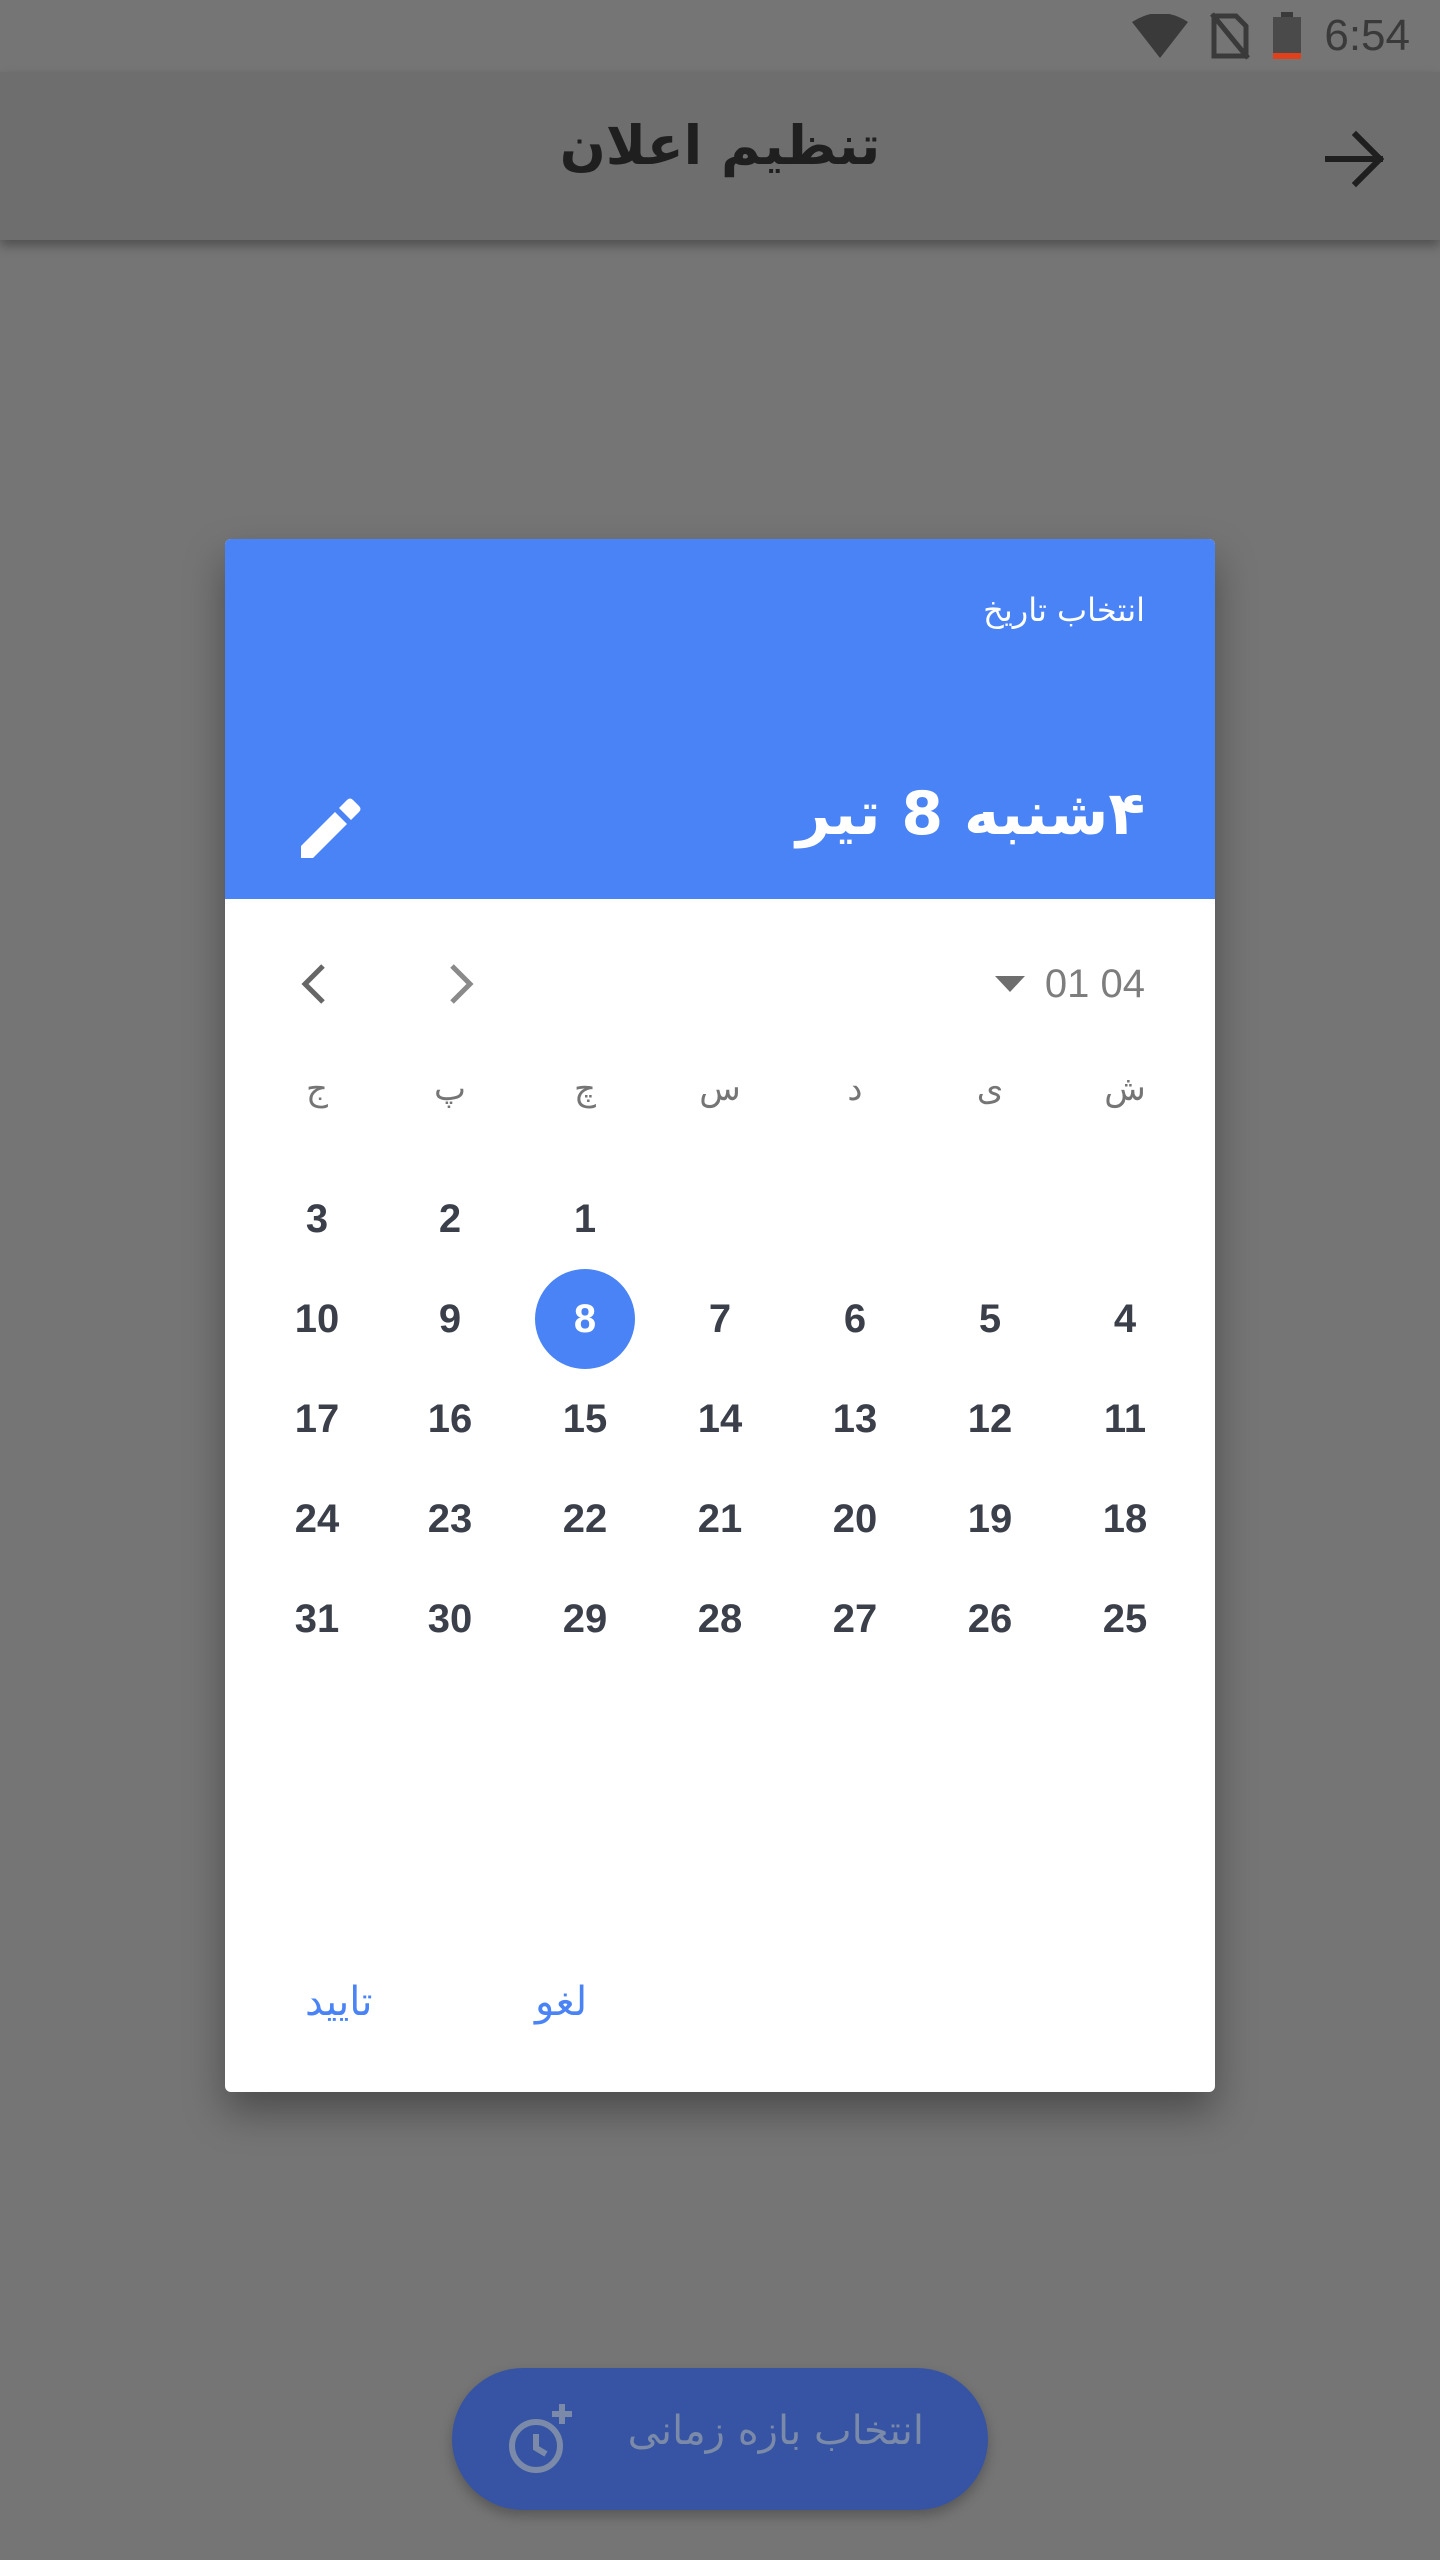  Describe the element at coordinates (1355, 159) in the screenshot. I see `arrow-right-icon` at that location.